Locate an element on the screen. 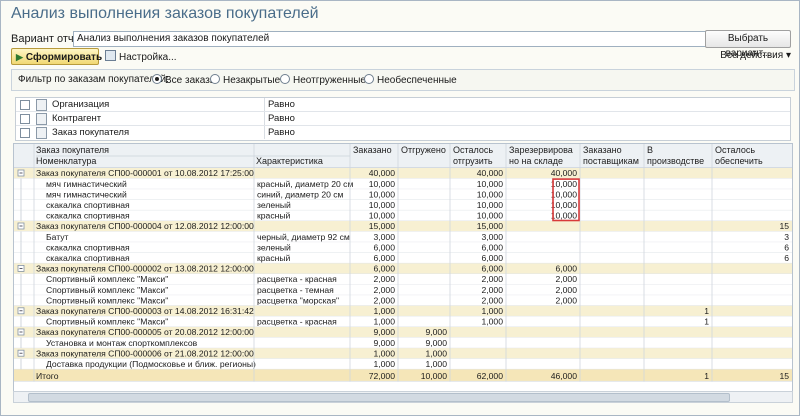 The image size is (800, 416). cell-reserved: 6,000 is located at coordinates (566, 269).